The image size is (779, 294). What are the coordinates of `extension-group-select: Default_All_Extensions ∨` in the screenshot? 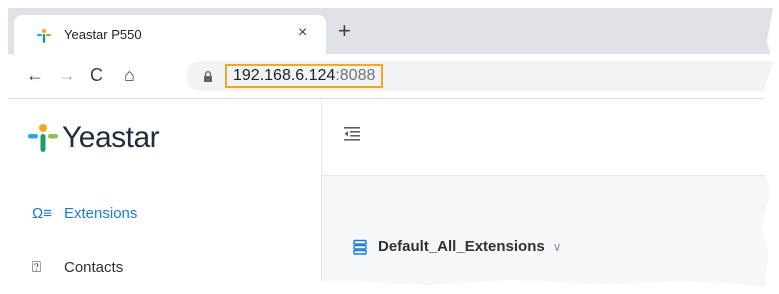 It's located at (457, 246).